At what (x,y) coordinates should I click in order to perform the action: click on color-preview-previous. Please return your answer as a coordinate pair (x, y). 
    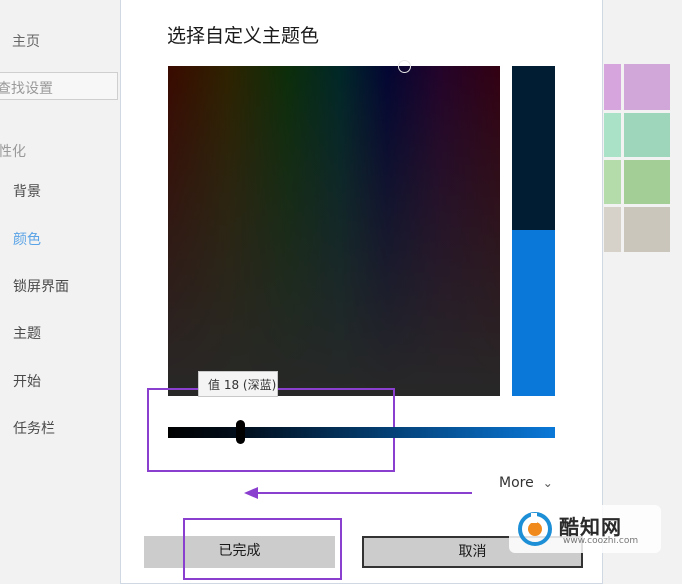
    Looking at the image, I should click on (533, 148).